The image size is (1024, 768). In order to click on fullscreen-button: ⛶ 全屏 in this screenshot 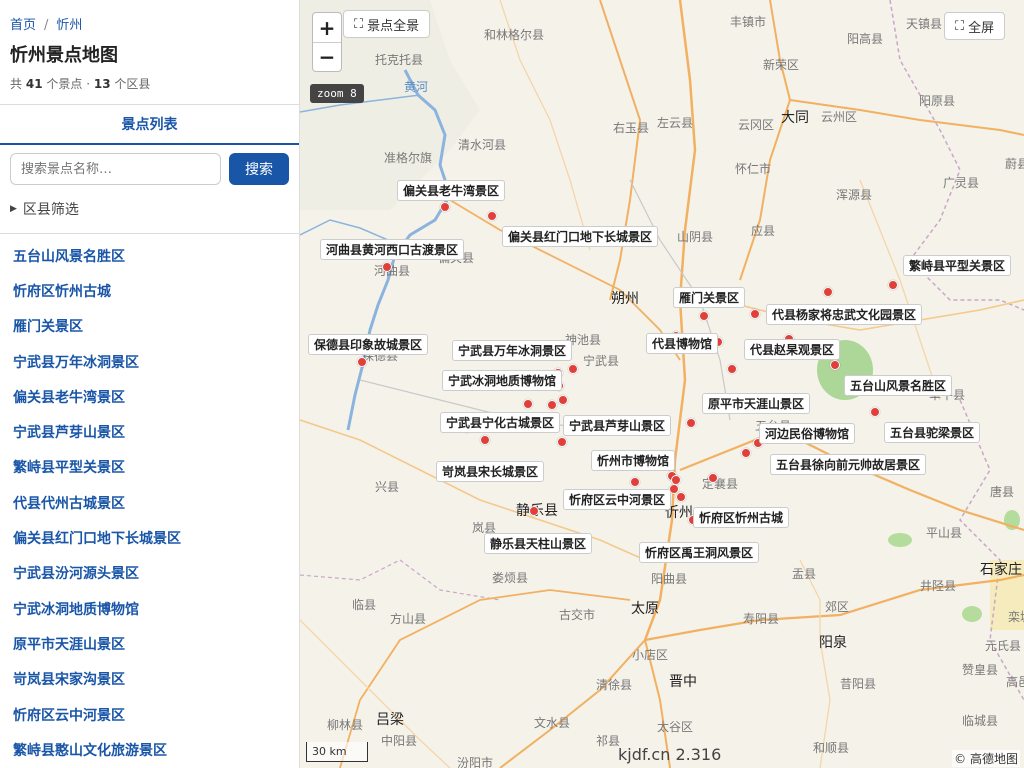, I will do `click(975, 26)`.